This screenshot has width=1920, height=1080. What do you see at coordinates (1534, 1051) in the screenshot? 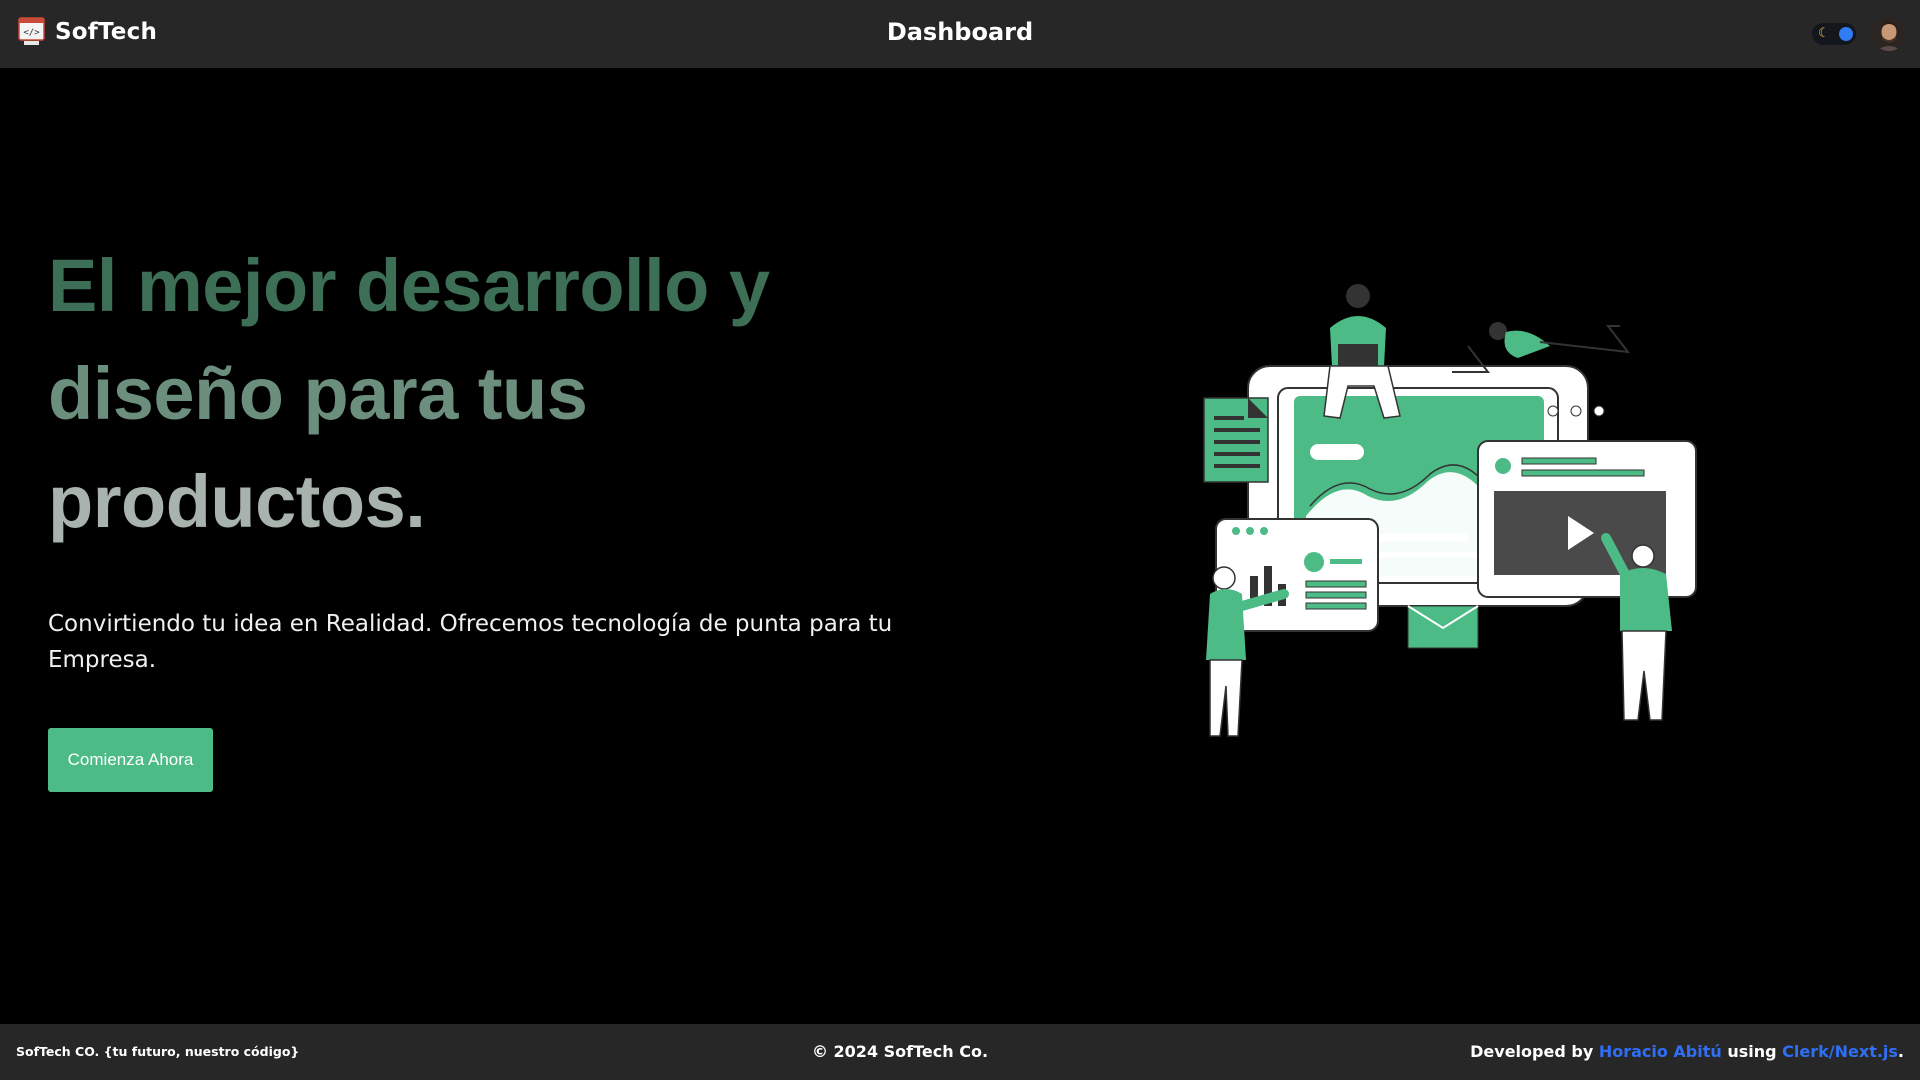
I see `footer-credit-prefix: Developed by` at bounding box center [1534, 1051].